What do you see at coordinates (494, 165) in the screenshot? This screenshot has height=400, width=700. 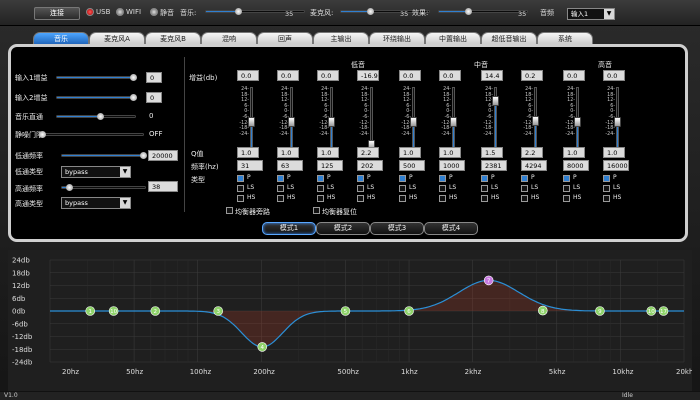 I see `band-freq-value: 2381` at bounding box center [494, 165].